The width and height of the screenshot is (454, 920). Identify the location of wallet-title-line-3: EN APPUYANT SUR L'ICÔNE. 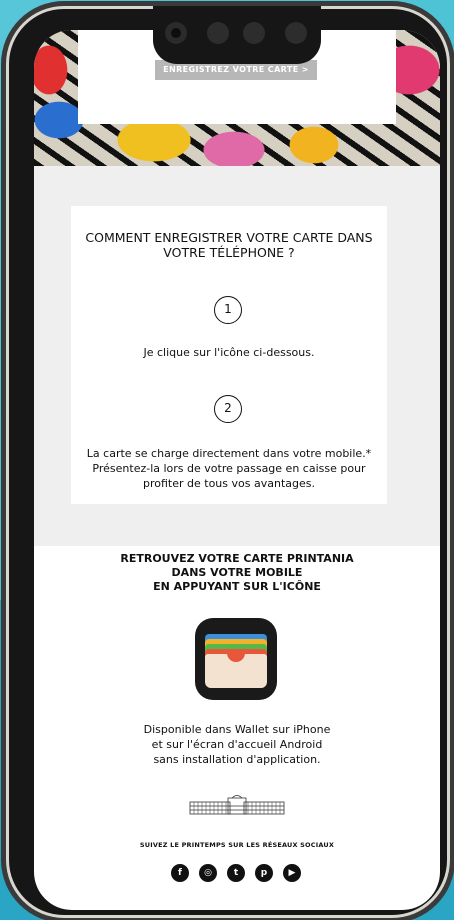
(237, 586).